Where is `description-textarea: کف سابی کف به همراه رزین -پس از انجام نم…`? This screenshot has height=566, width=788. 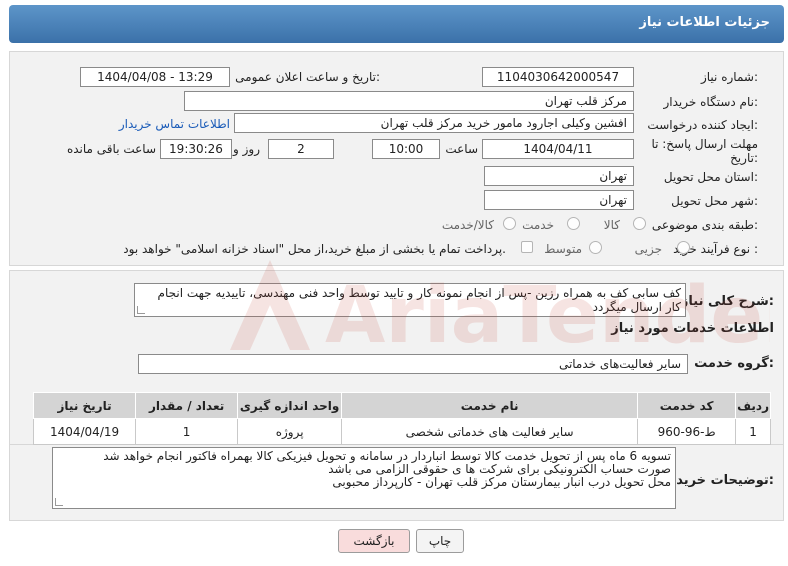
description-textarea: کف سابی کف به همراه رزین -پس از انجام نم… is located at coordinates (410, 300).